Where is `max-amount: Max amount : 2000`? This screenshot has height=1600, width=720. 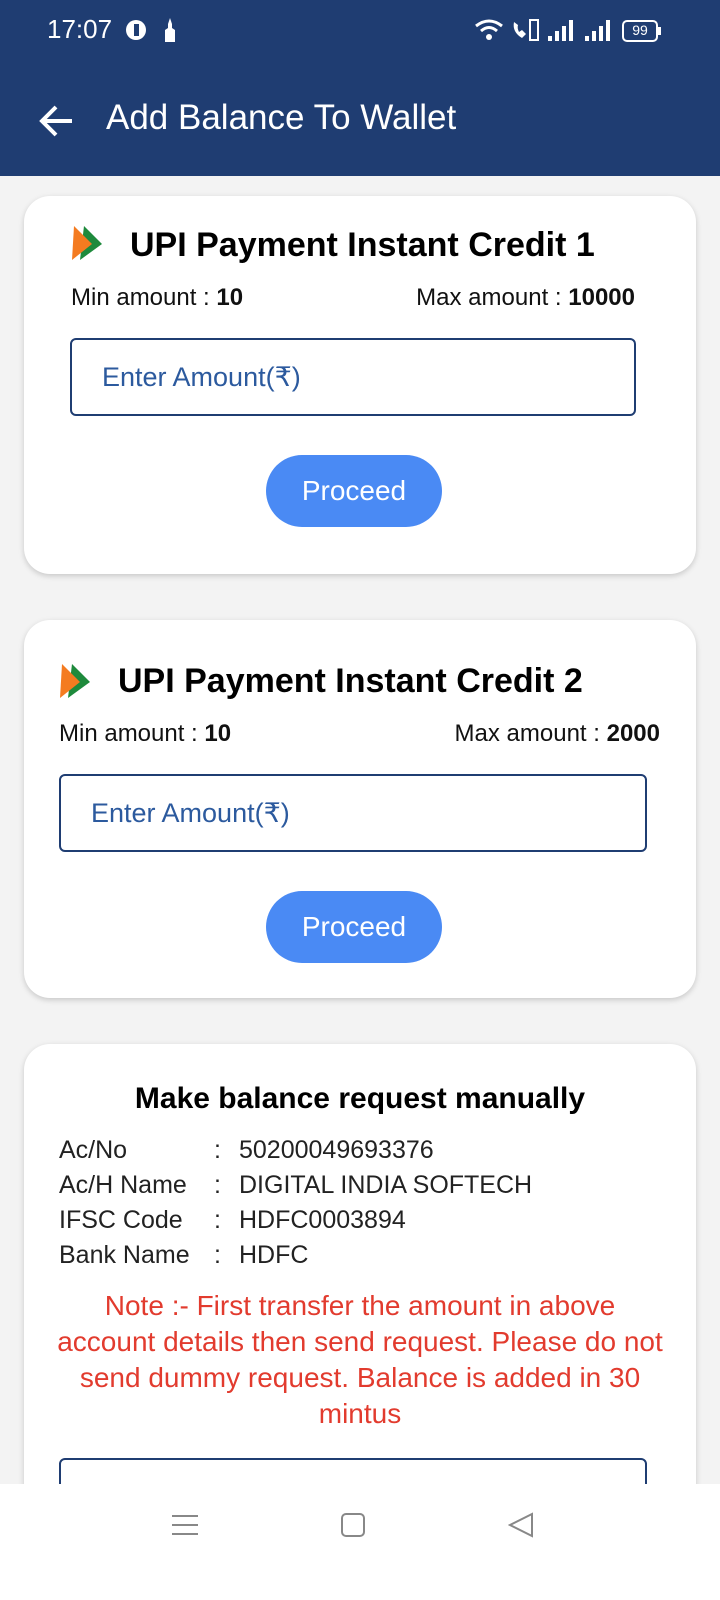 max-amount: Max amount : 2000 is located at coordinates (557, 734).